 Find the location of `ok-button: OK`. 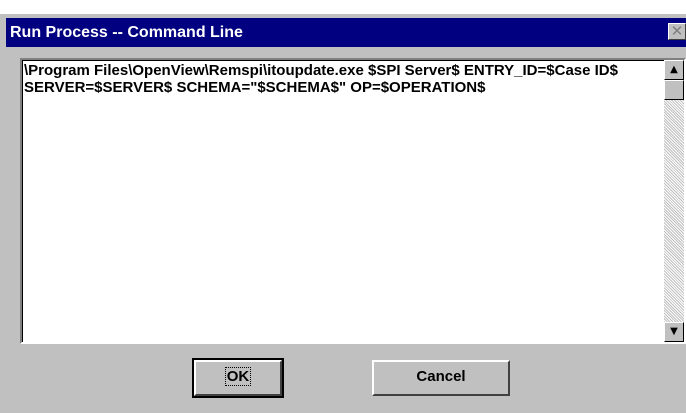

ok-button: OK is located at coordinates (238, 378).